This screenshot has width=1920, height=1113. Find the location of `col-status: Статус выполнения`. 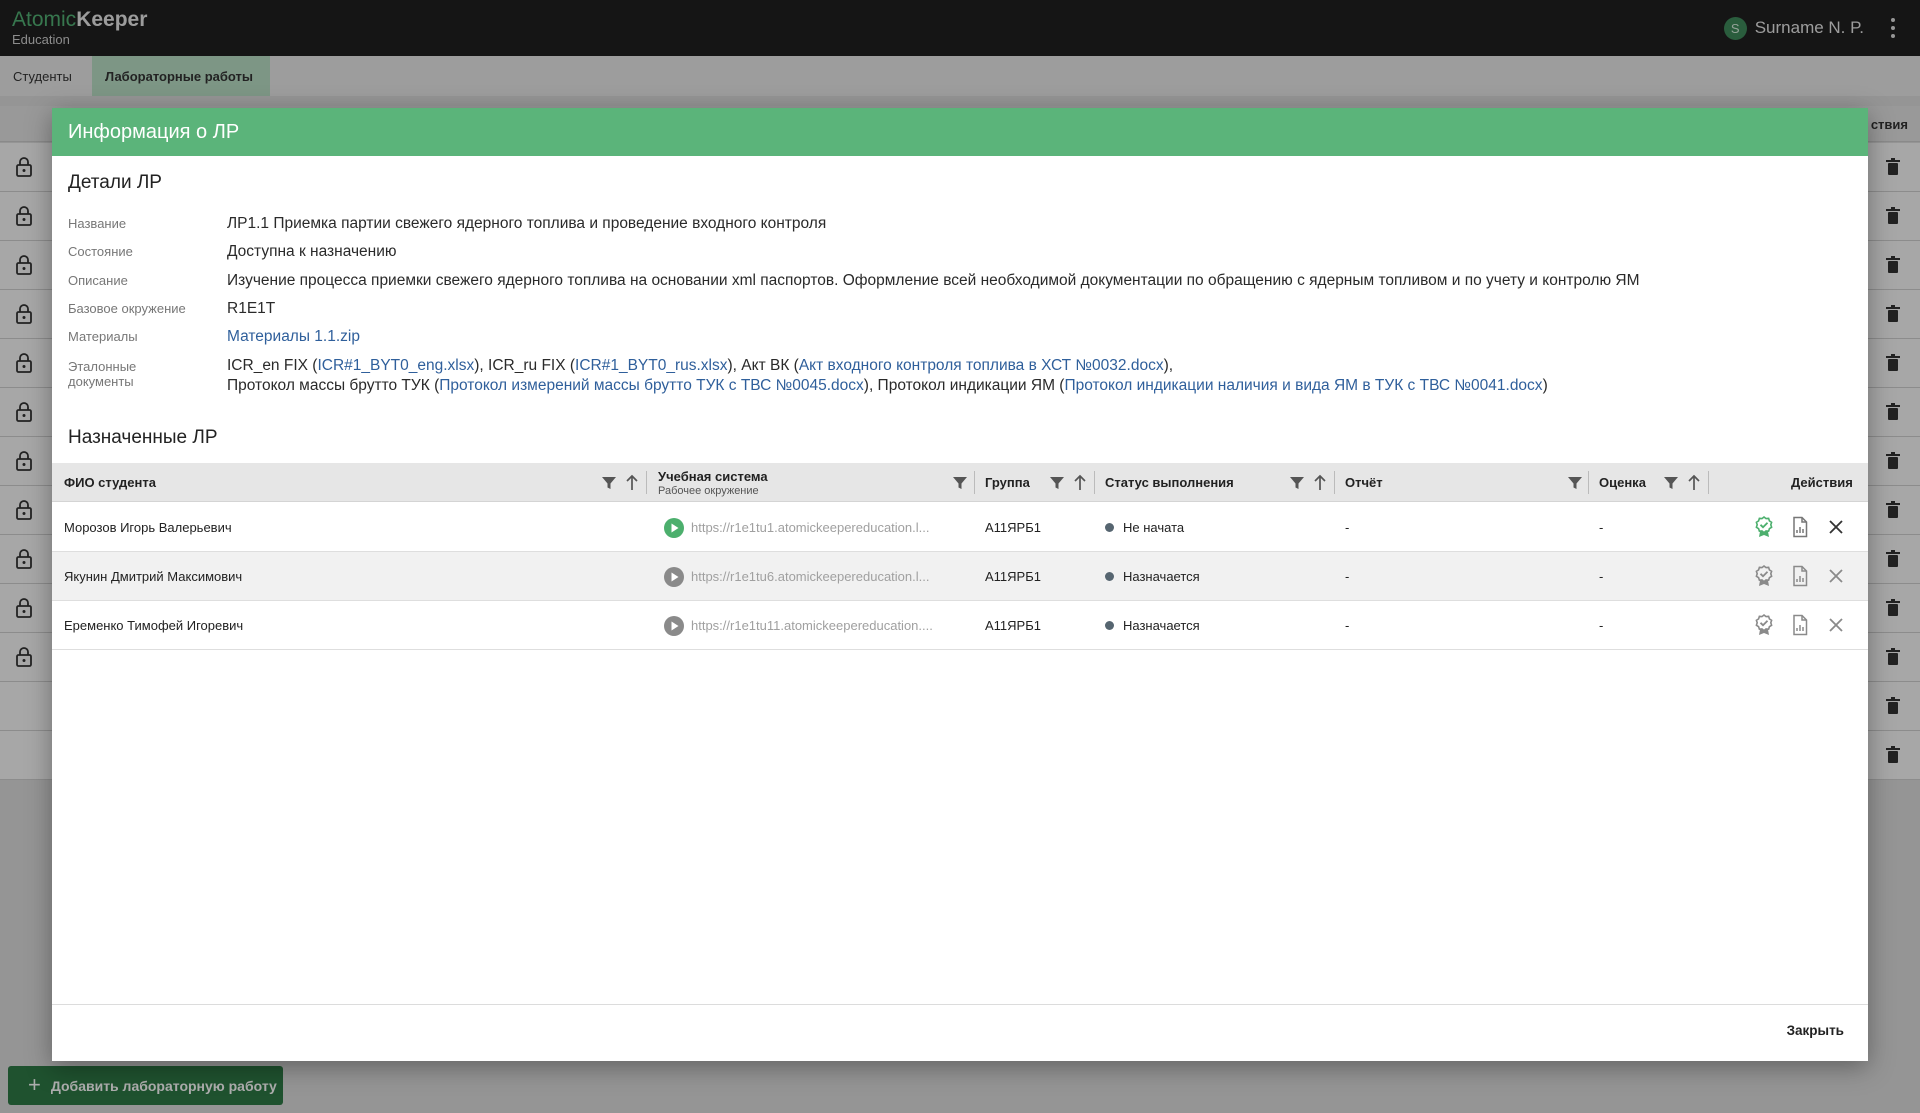

col-status: Статус выполнения is located at coordinates (1169, 482).